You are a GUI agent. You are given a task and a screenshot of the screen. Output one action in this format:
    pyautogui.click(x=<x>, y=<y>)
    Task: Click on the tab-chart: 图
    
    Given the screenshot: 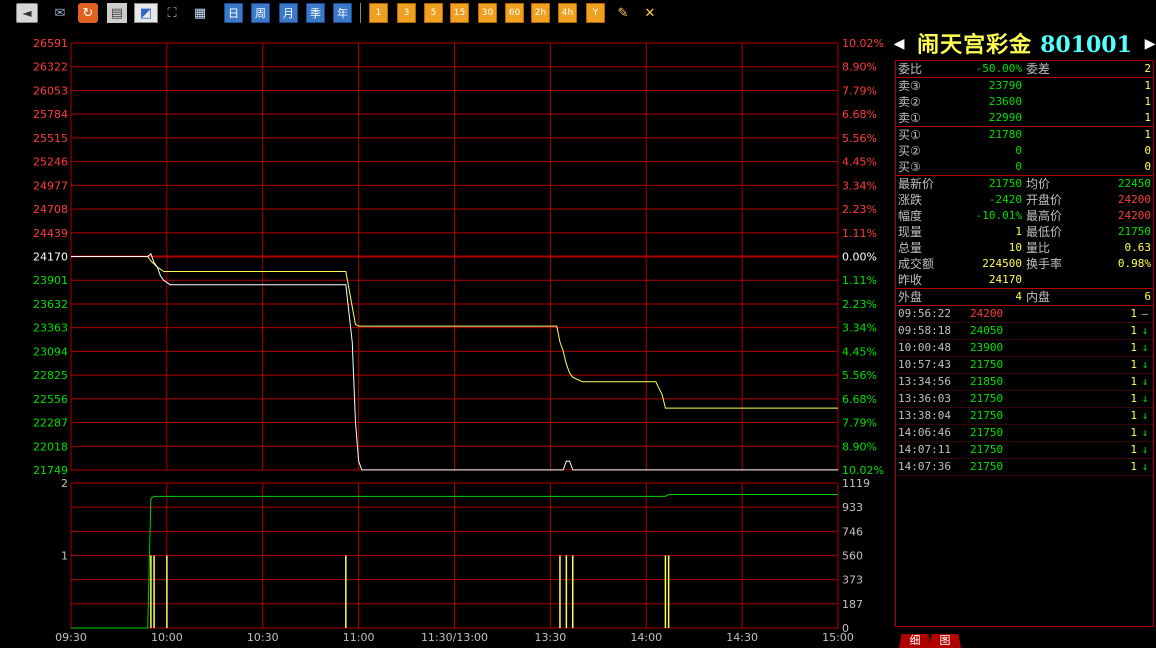 What is the action you would take?
    pyautogui.click(x=945, y=641)
    